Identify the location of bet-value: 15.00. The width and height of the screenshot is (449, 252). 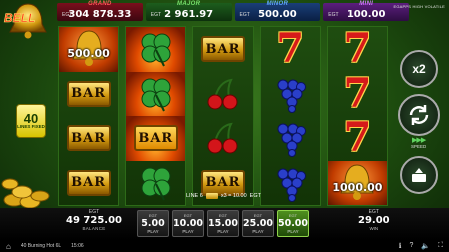
(223, 223).